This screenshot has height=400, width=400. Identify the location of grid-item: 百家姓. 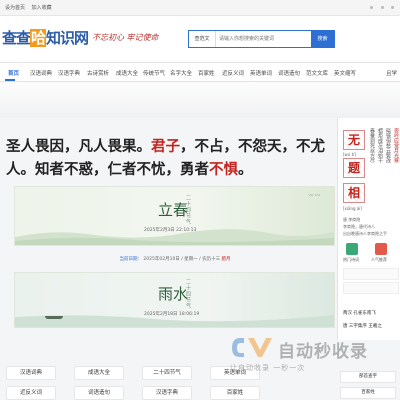
(235, 393).